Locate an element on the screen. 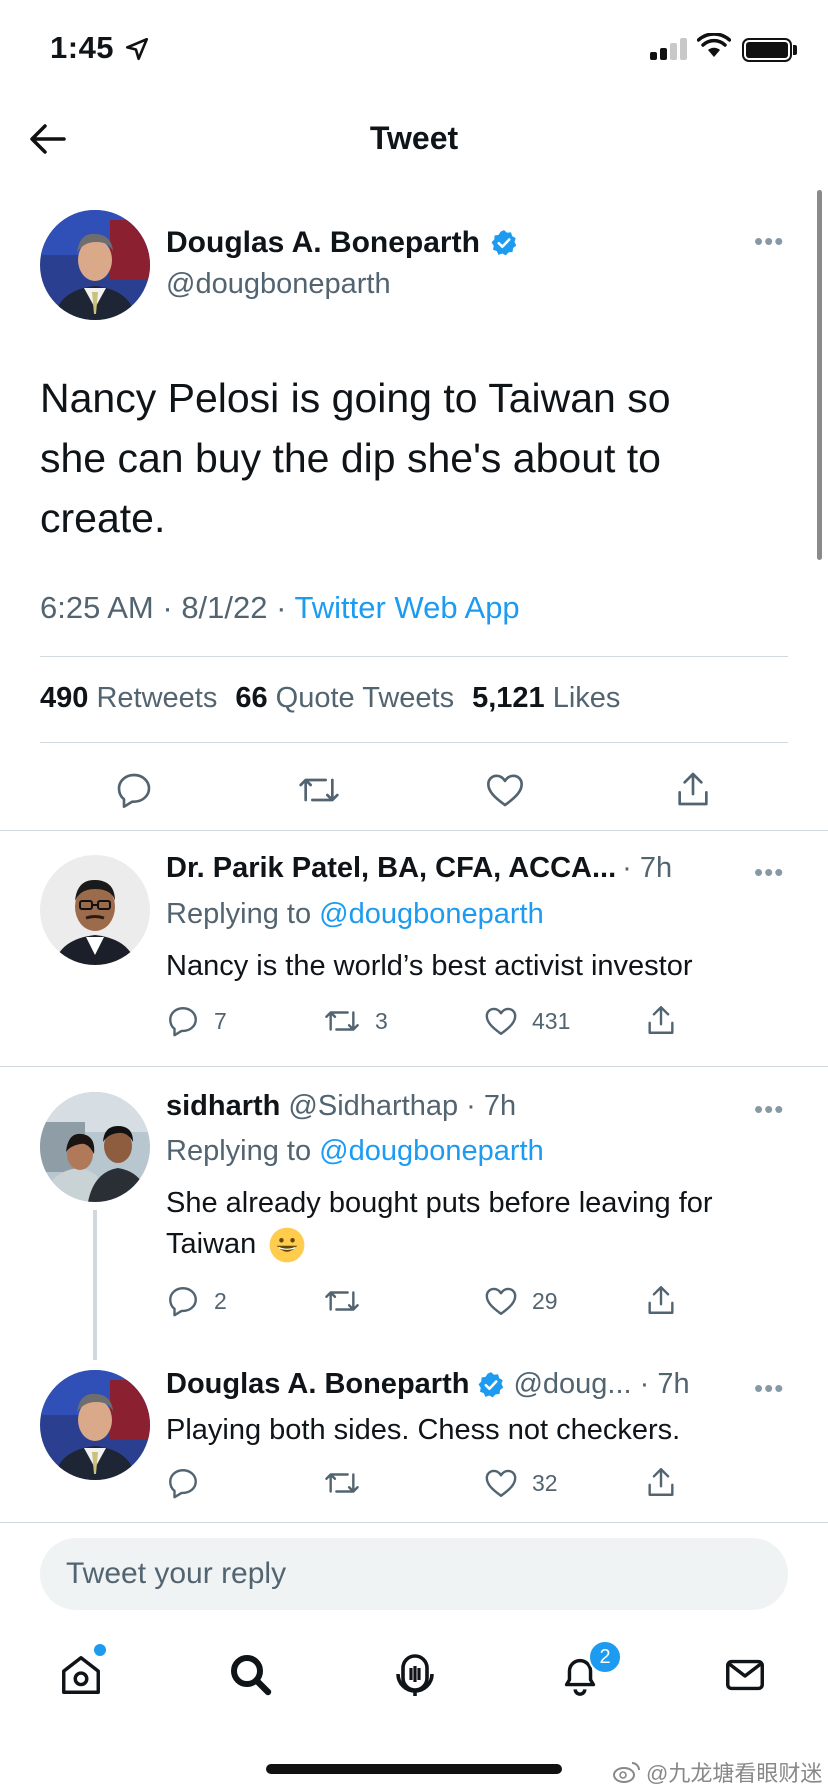 The image size is (828, 1792). reply-text-line: Taiwan is located at coordinates (481, 1244).